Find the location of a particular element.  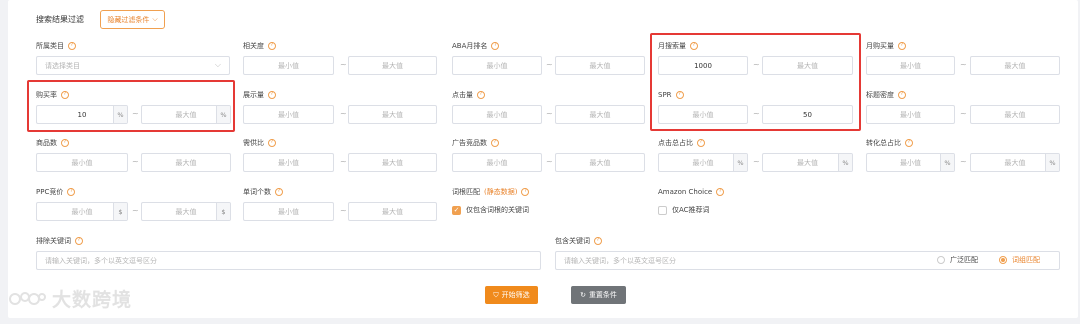

label-aba-rank: ABA月排名? is located at coordinates (476, 46).